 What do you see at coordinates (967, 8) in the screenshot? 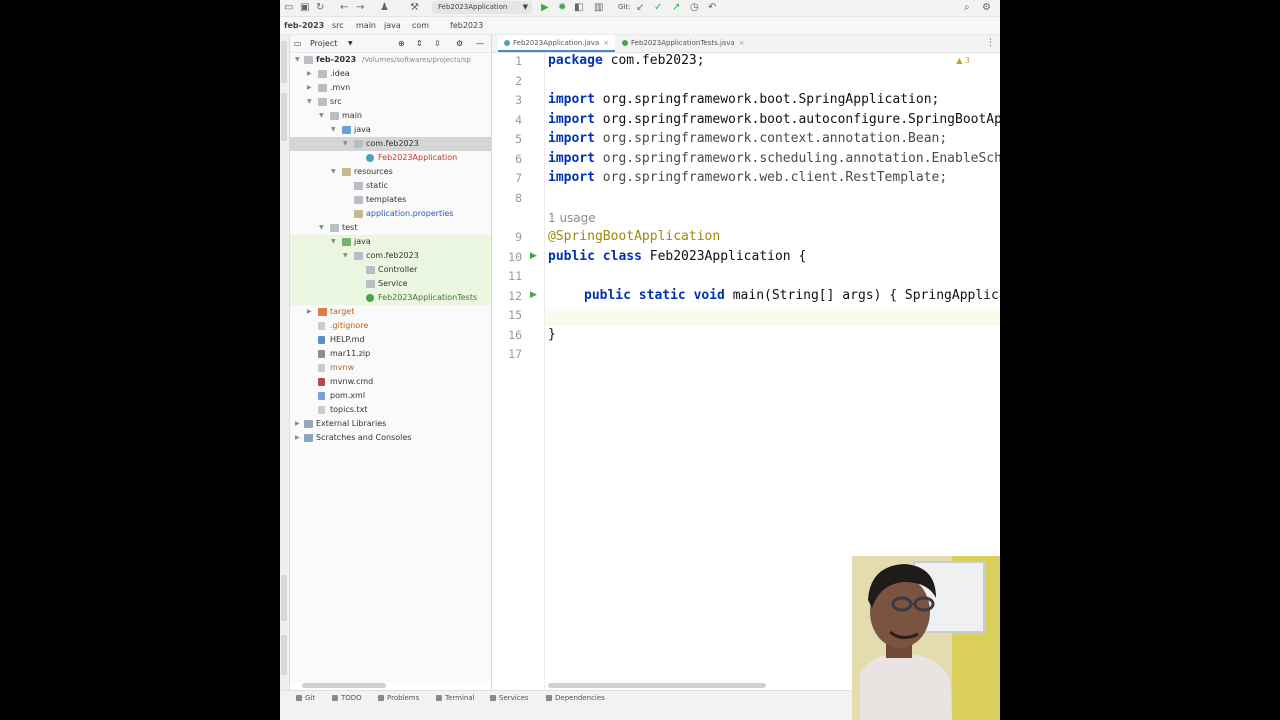
I see `search-icon: ⌕` at bounding box center [967, 8].